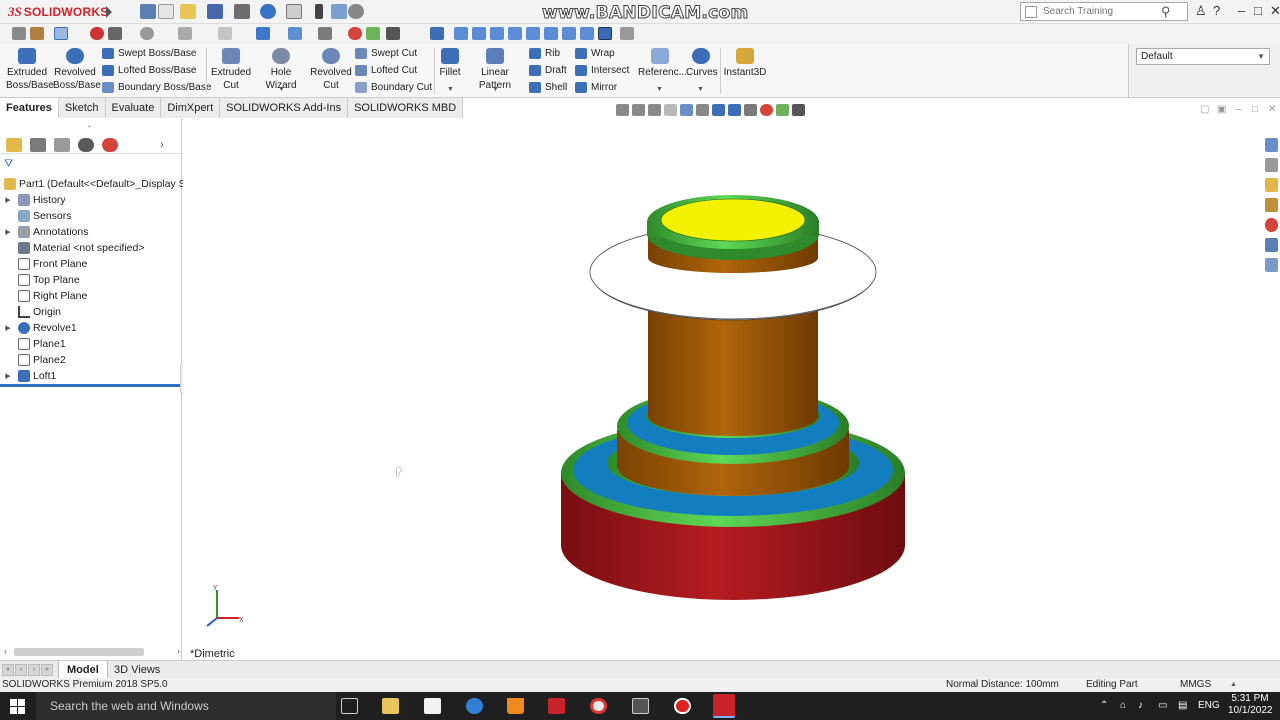 The width and height of the screenshot is (1280, 720). Describe the element at coordinates (1239, 109) in the screenshot. I see `viewport-minimize-icon: –` at that location.